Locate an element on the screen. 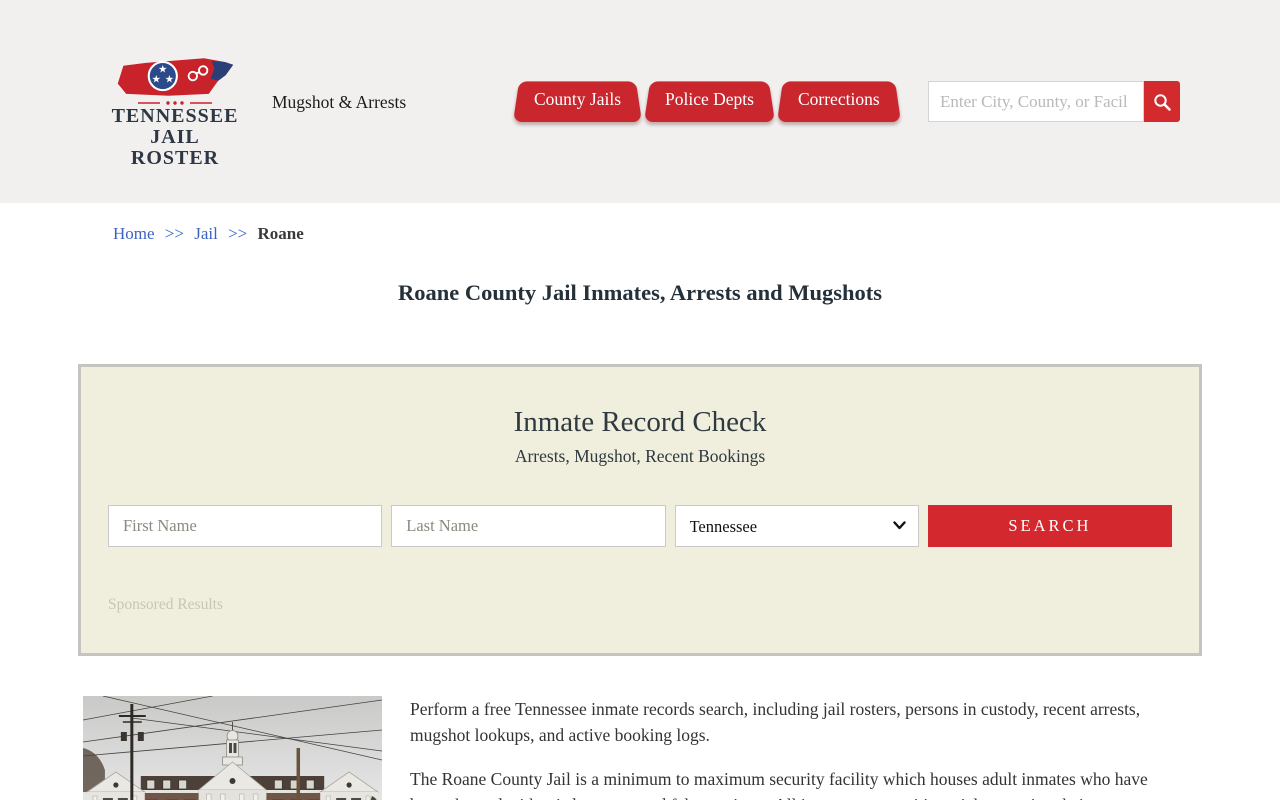 This screenshot has width=1280, height=800. nav-police-depts-button: Police Depts is located at coordinates (709, 99).